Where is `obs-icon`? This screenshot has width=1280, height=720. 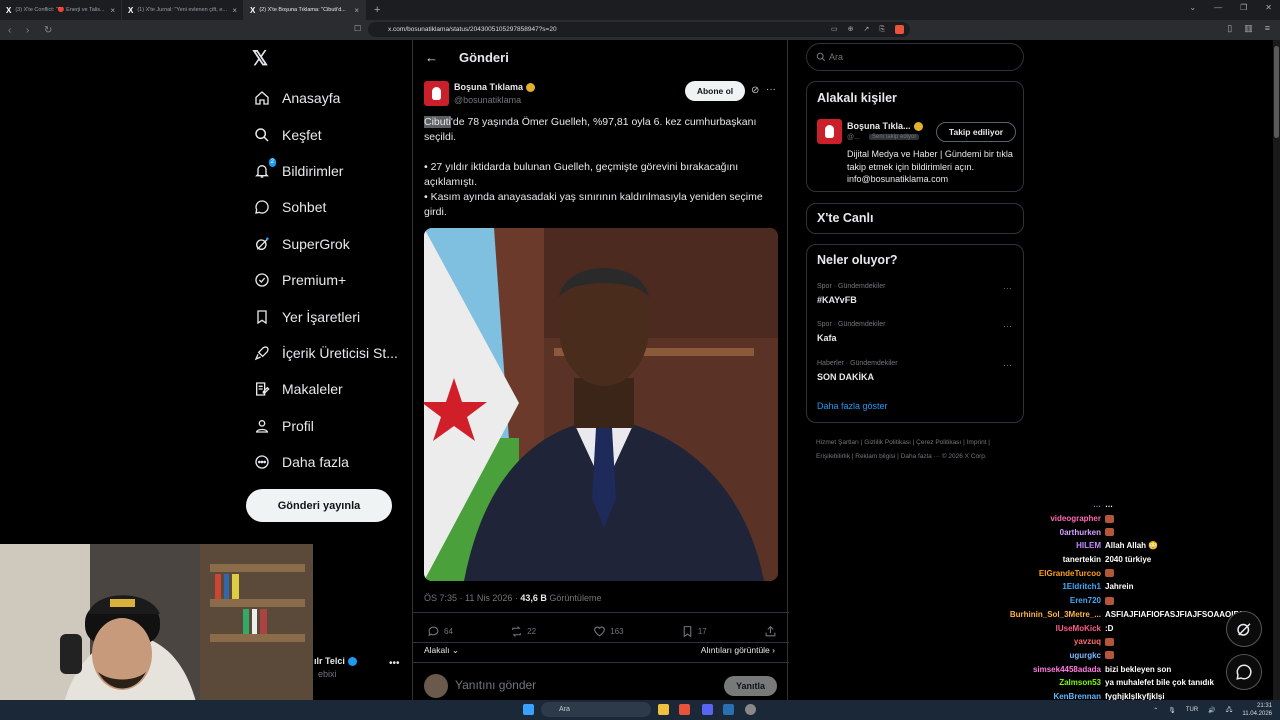
obs-icon is located at coordinates (750, 709).